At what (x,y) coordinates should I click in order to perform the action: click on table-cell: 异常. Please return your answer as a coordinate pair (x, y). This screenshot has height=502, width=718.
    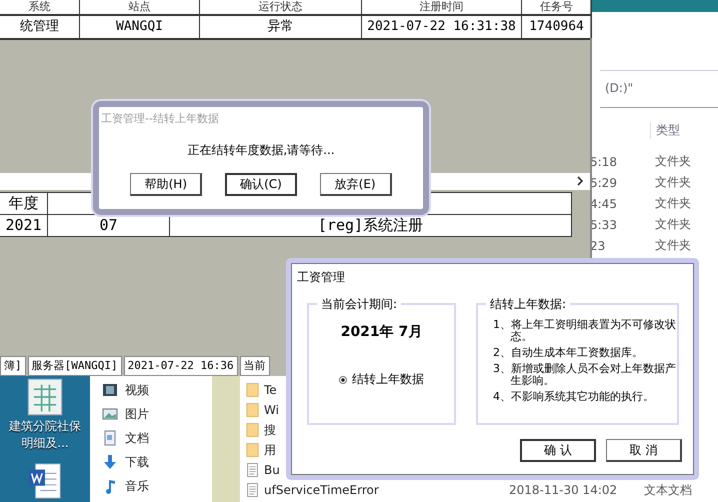
    Looking at the image, I should click on (281, 27).